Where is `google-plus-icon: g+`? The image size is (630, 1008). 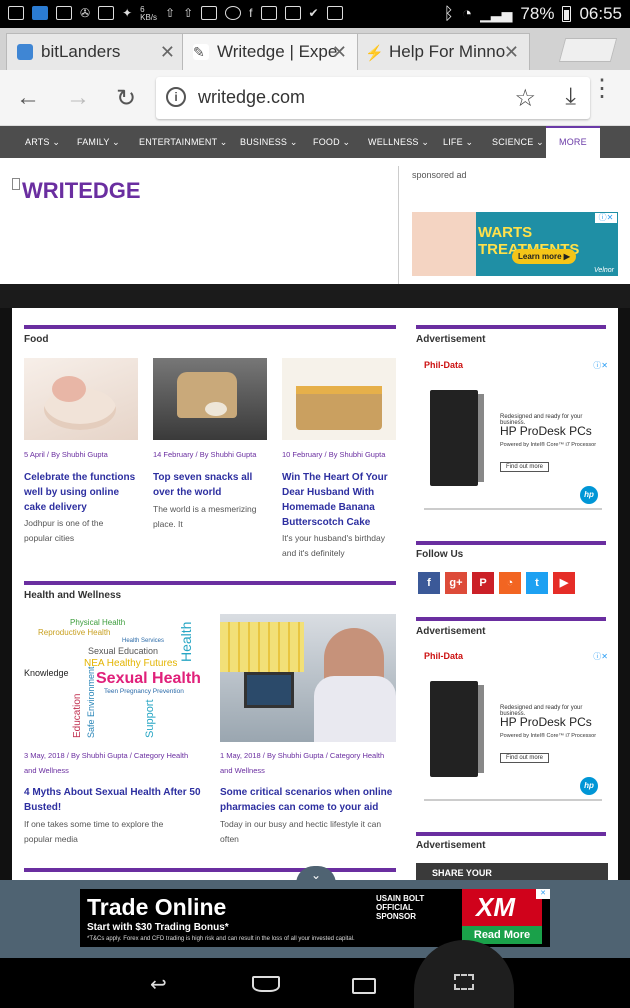 google-plus-icon: g+ is located at coordinates (456, 583).